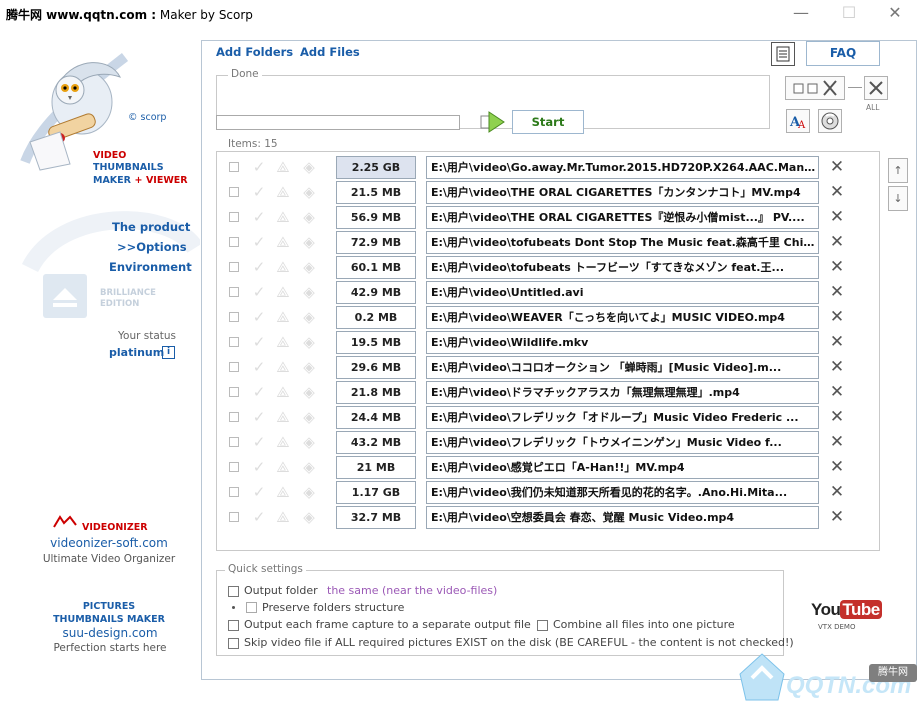 The height and width of the screenshot is (704, 920). What do you see at coordinates (542, 625) in the screenshot?
I see `combine-checkbox` at bounding box center [542, 625].